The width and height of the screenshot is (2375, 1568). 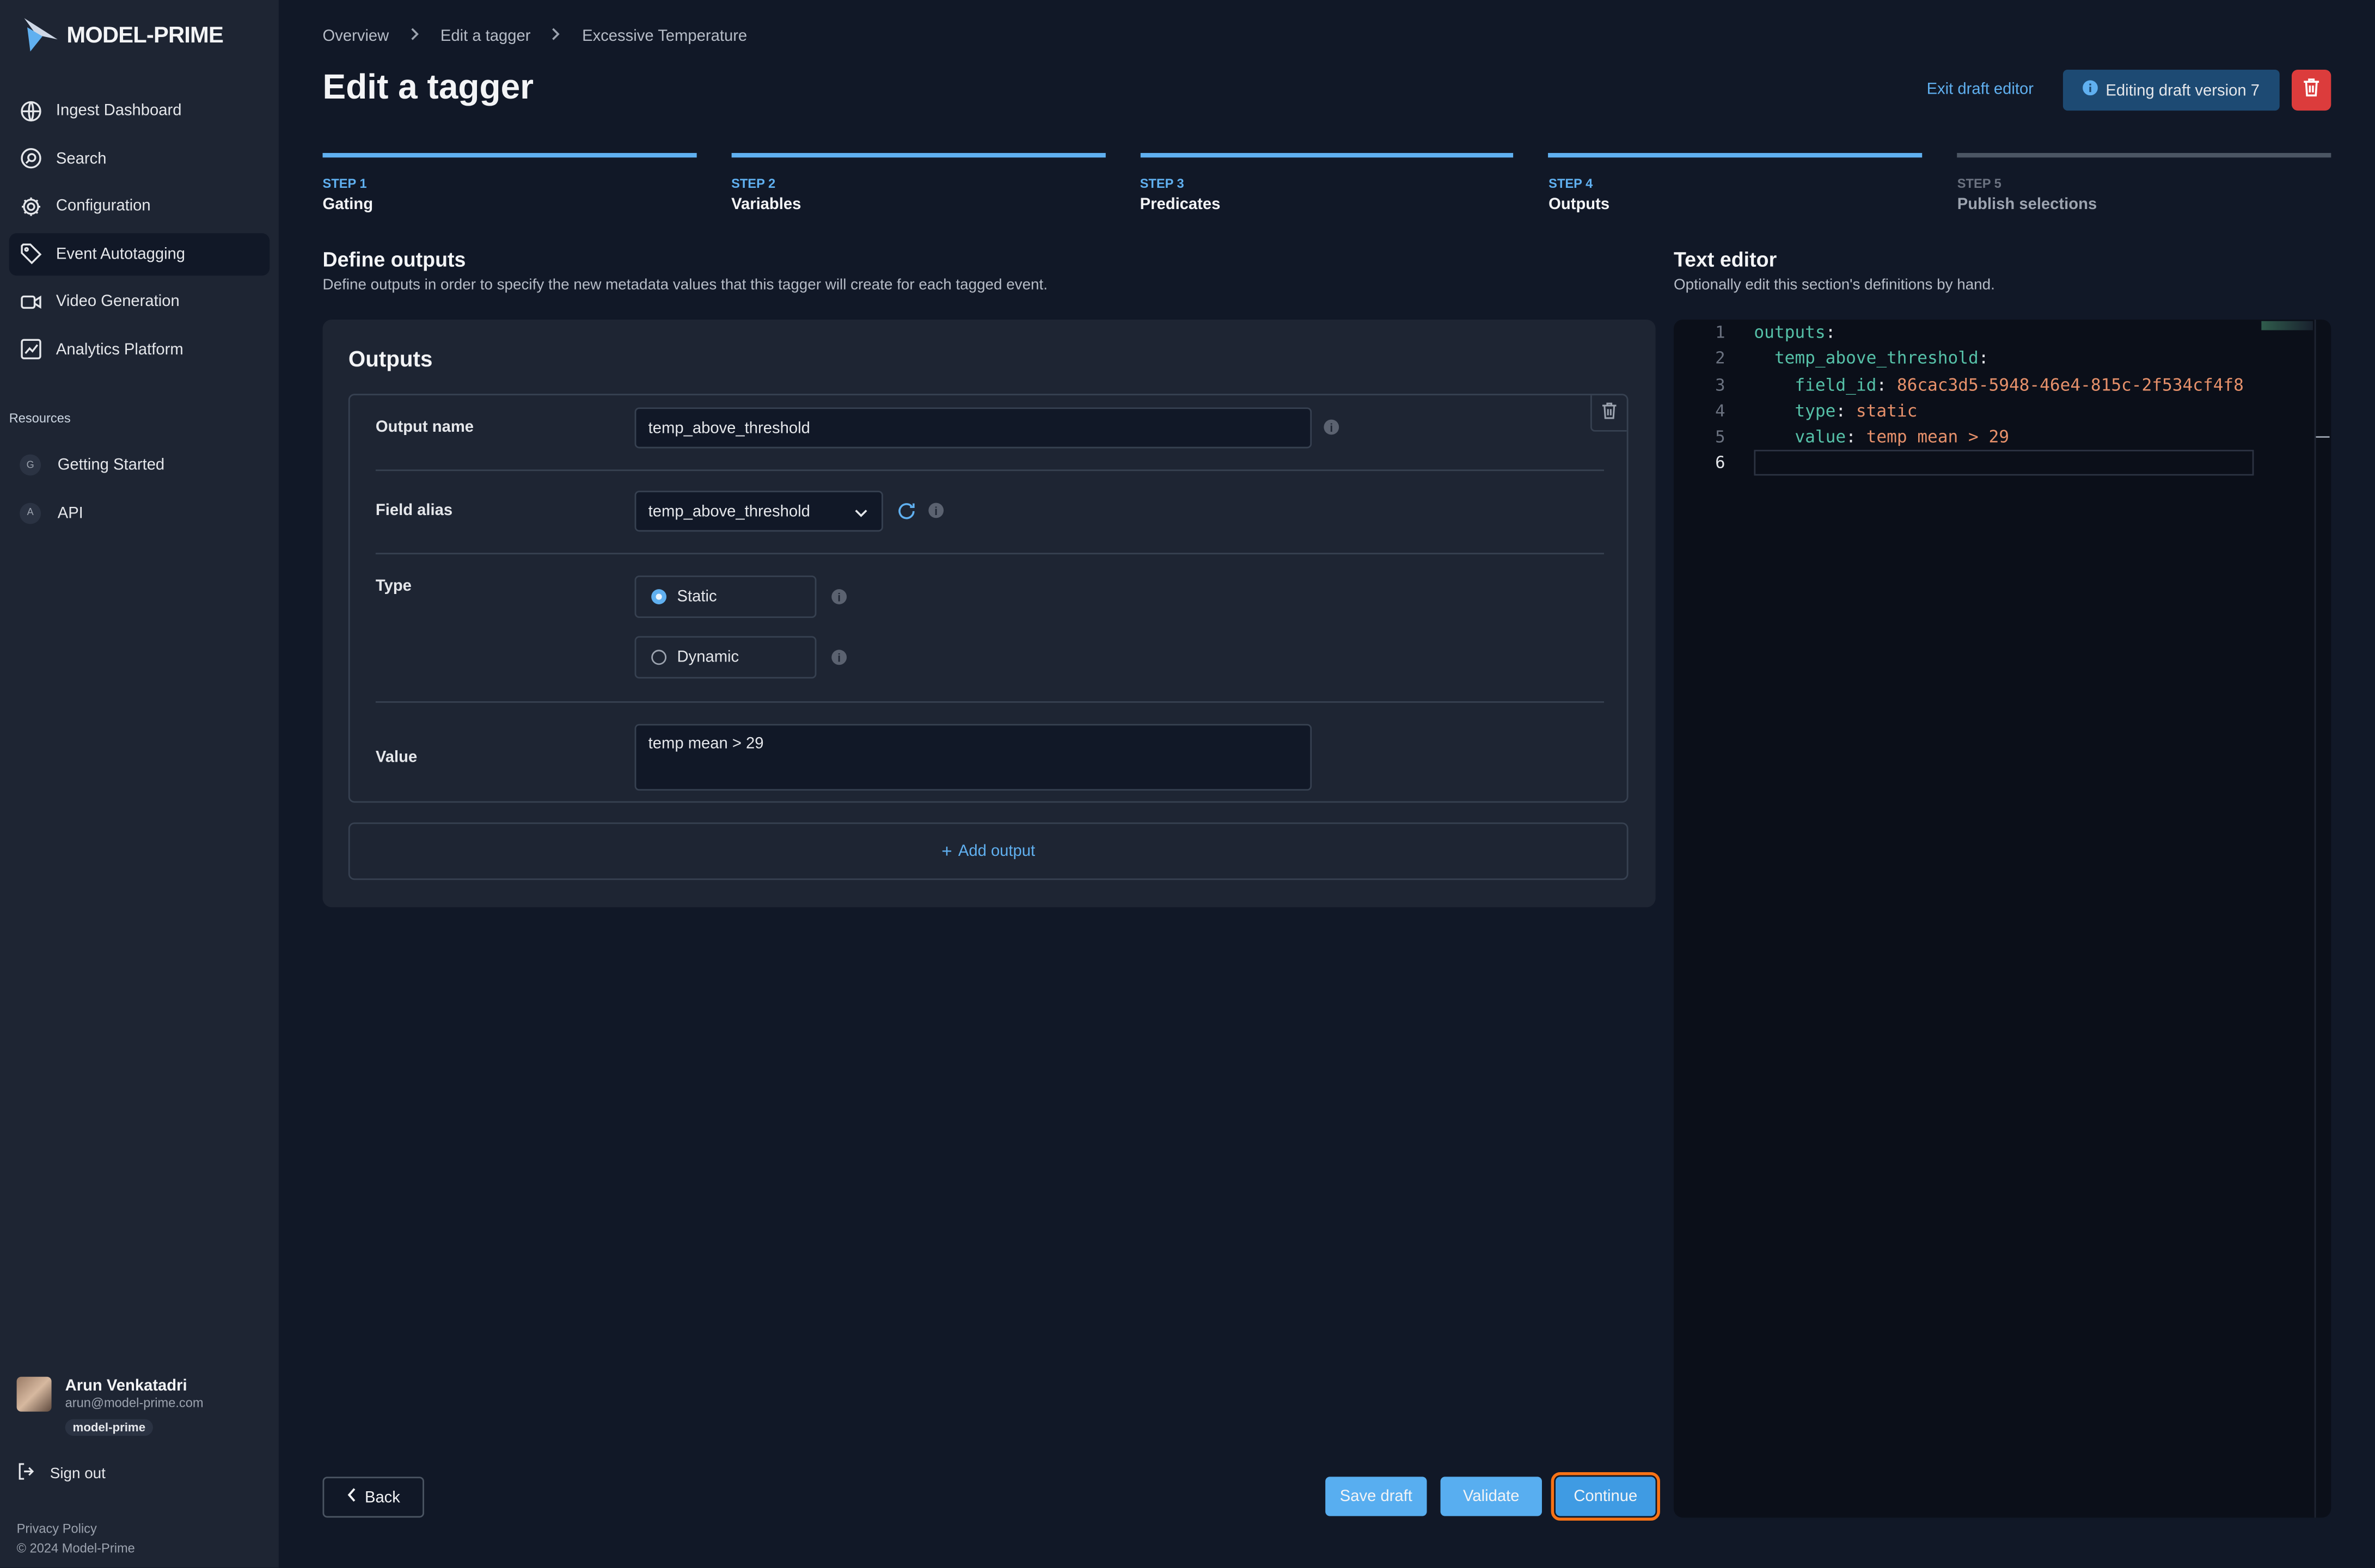 What do you see at coordinates (139, 513) in the screenshot?
I see `resource-item-api: A API` at bounding box center [139, 513].